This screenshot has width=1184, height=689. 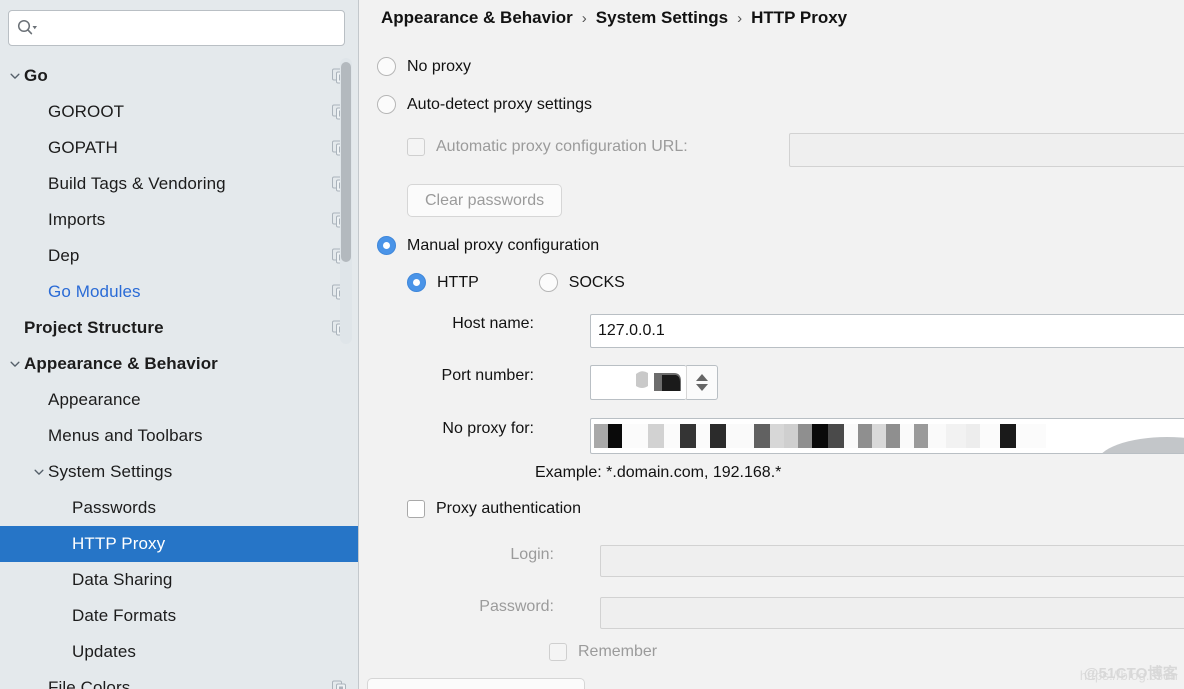 I want to click on sidebar-item-imports: Imports, so click(x=179, y=220).